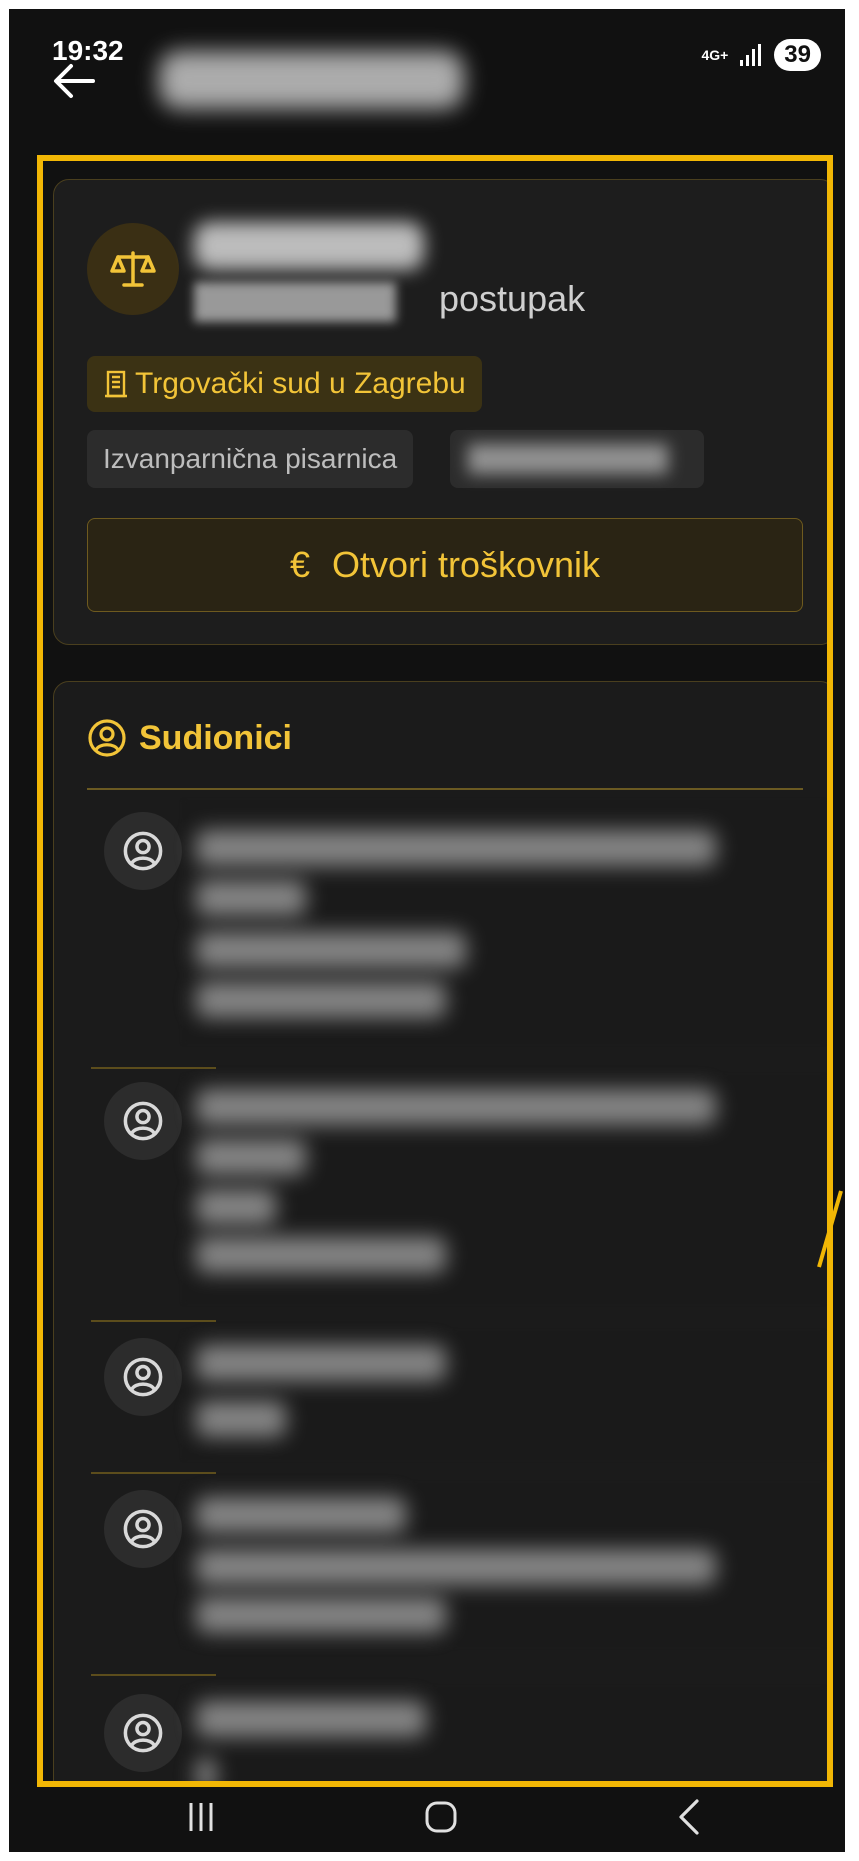  Describe the element at coordinates (689, 1817) in the screenshot. I see `back-icon` at that location.